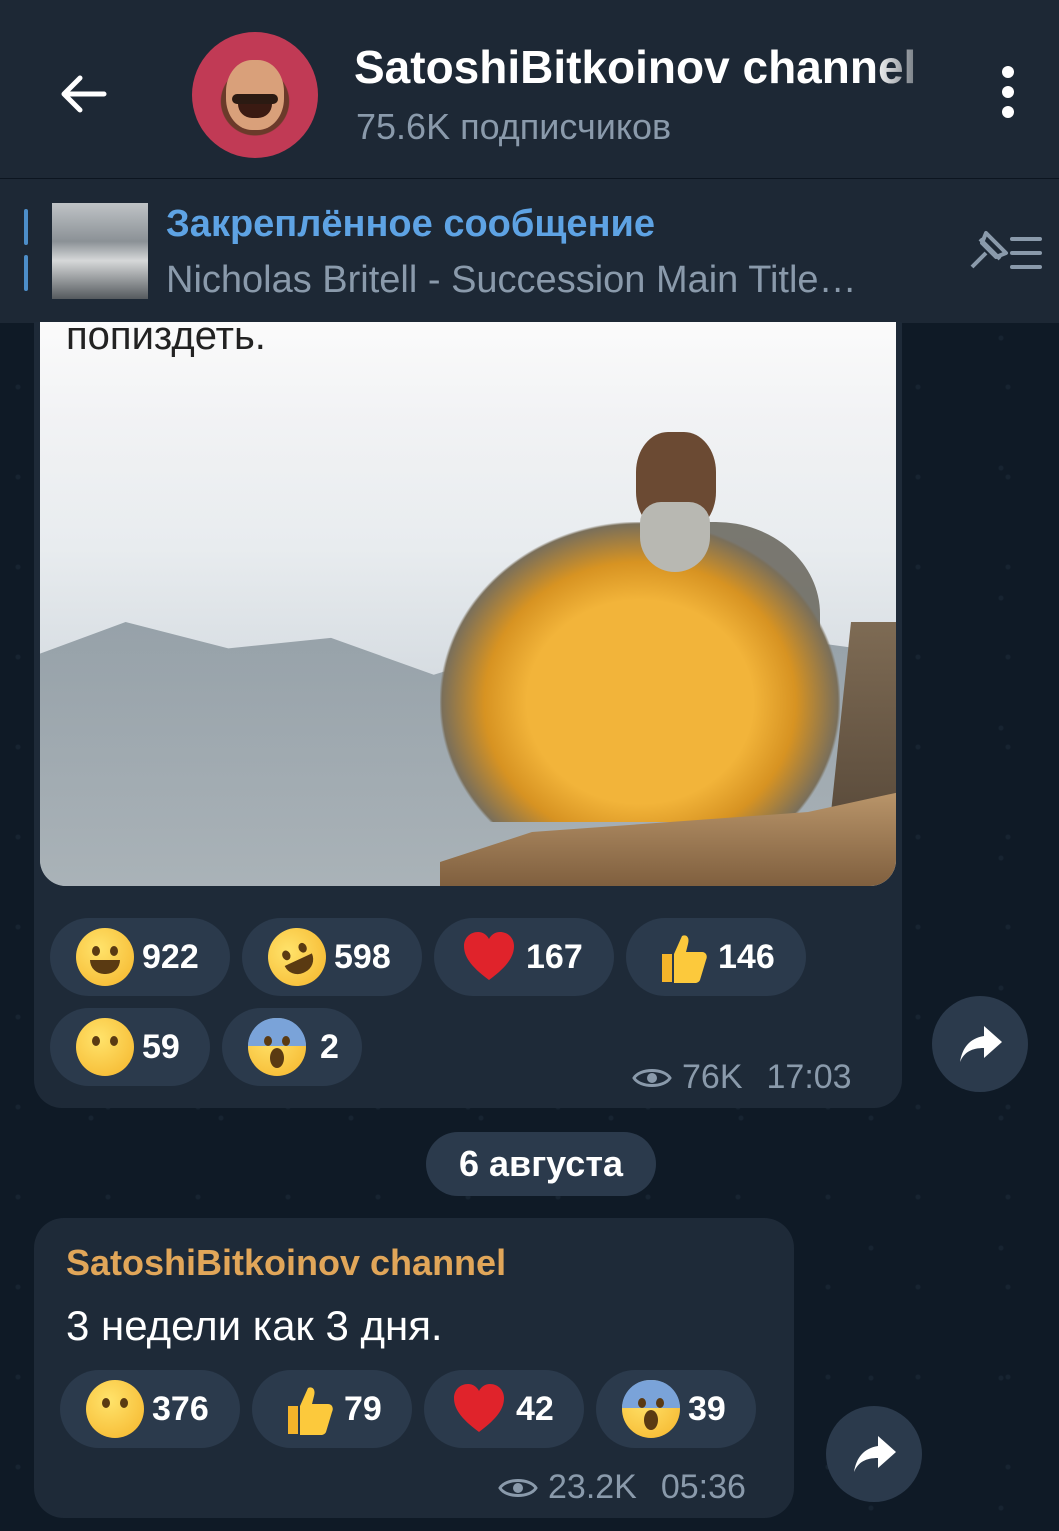 Image resolution: width=1059 pixels, height=1531 pixels. I want to click on reaction-thinking: 376, so click(150, 1409).